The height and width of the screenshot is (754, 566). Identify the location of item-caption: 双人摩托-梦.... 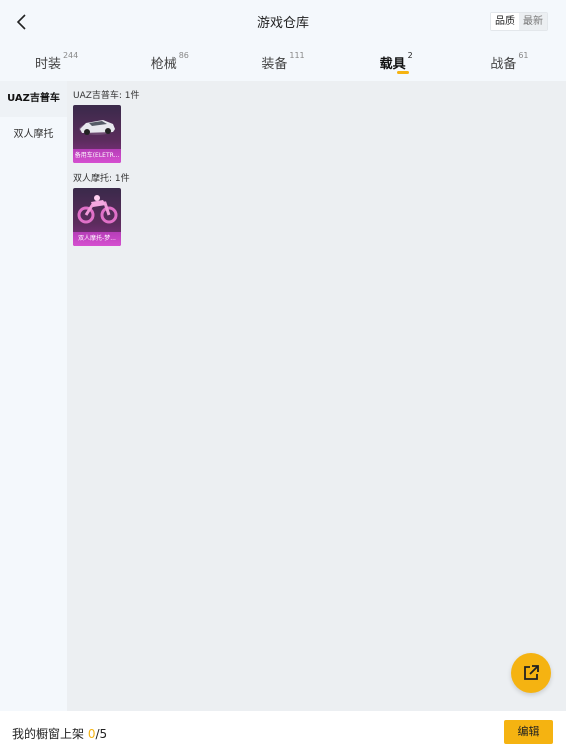
(97, 239).